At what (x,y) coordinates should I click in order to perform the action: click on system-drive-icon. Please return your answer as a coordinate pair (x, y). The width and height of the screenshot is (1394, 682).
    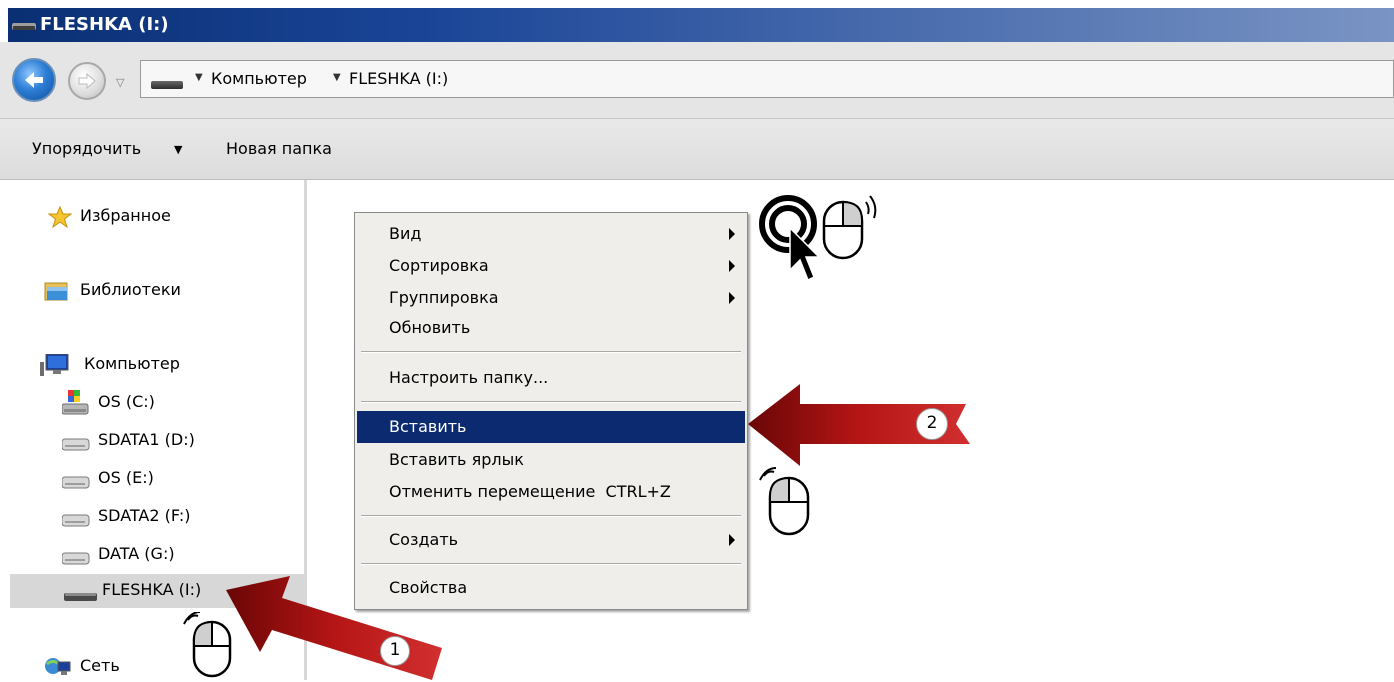
    Looking at the image, I should click on (75, 402).